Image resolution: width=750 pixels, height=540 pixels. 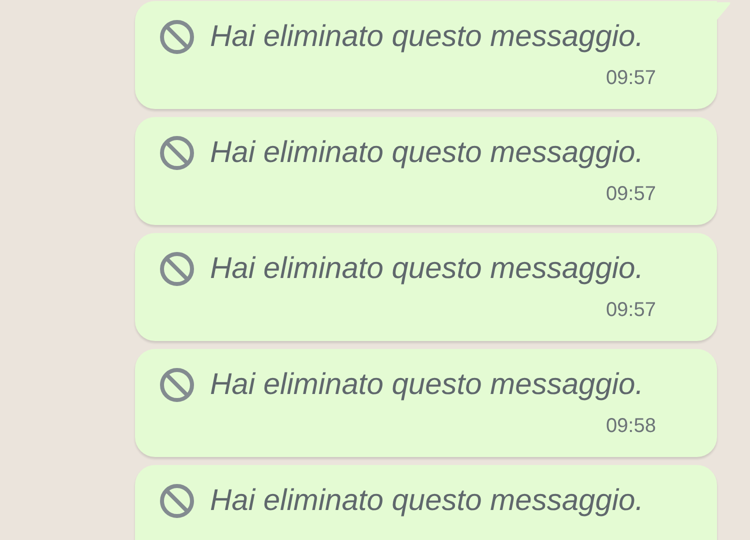 I want to click on message-bubble: Hai eliminato questo messaggio., so click(x=426, y=502).